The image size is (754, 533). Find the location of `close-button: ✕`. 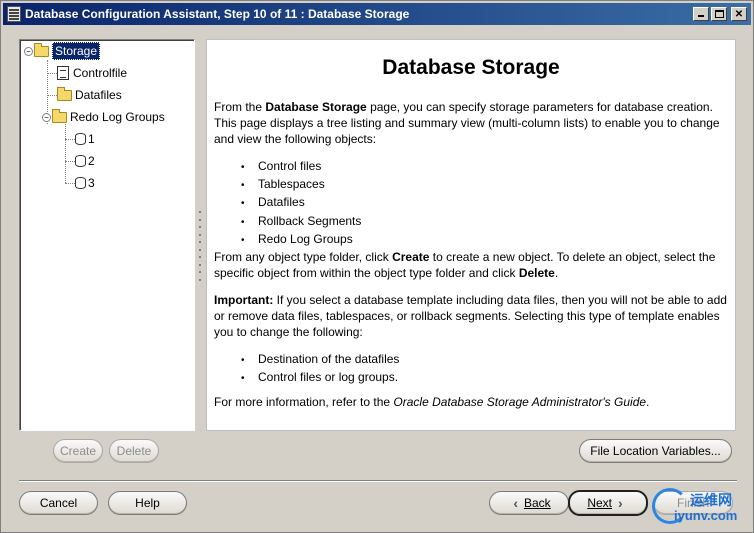

close-button: ✕ is located at coordinates (739, 14).